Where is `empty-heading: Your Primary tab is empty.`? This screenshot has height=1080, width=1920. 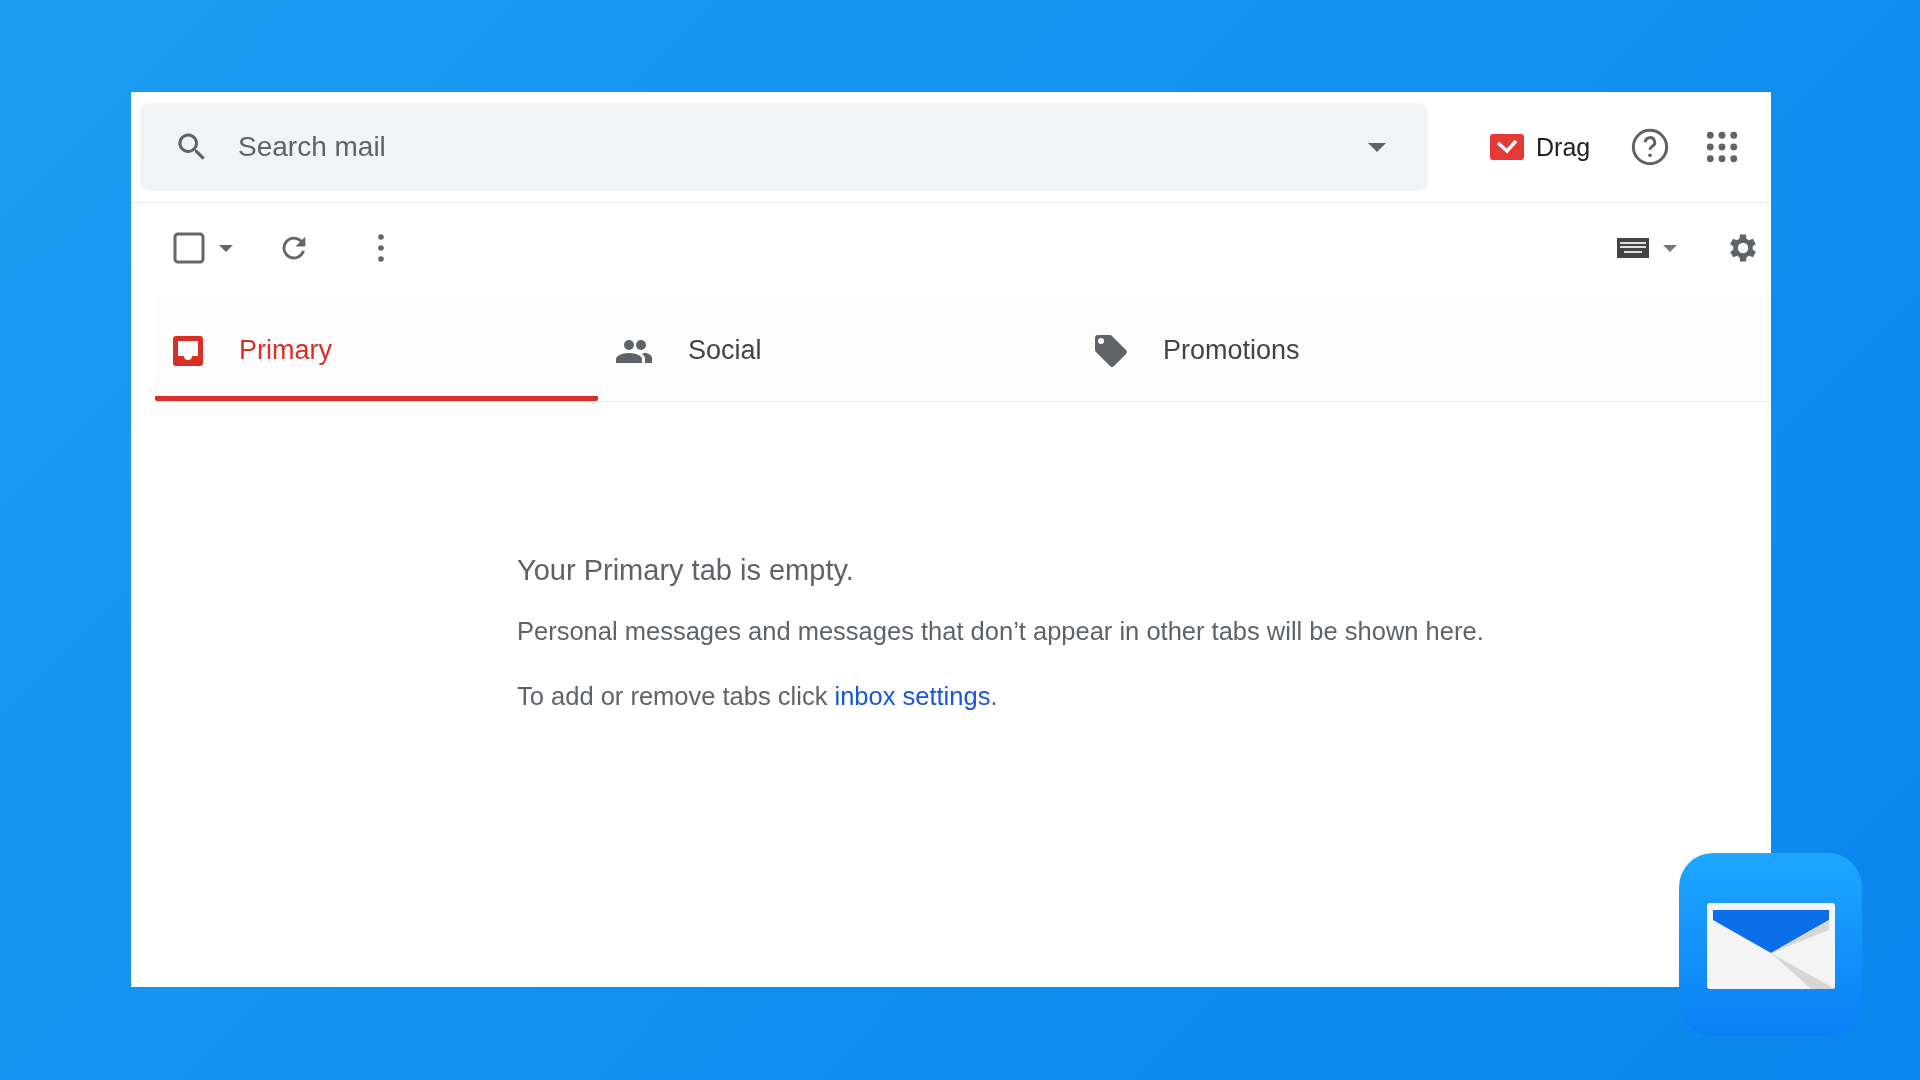
empty-heading: Your Primary tab is empty. is located at coordinates (686, 570).